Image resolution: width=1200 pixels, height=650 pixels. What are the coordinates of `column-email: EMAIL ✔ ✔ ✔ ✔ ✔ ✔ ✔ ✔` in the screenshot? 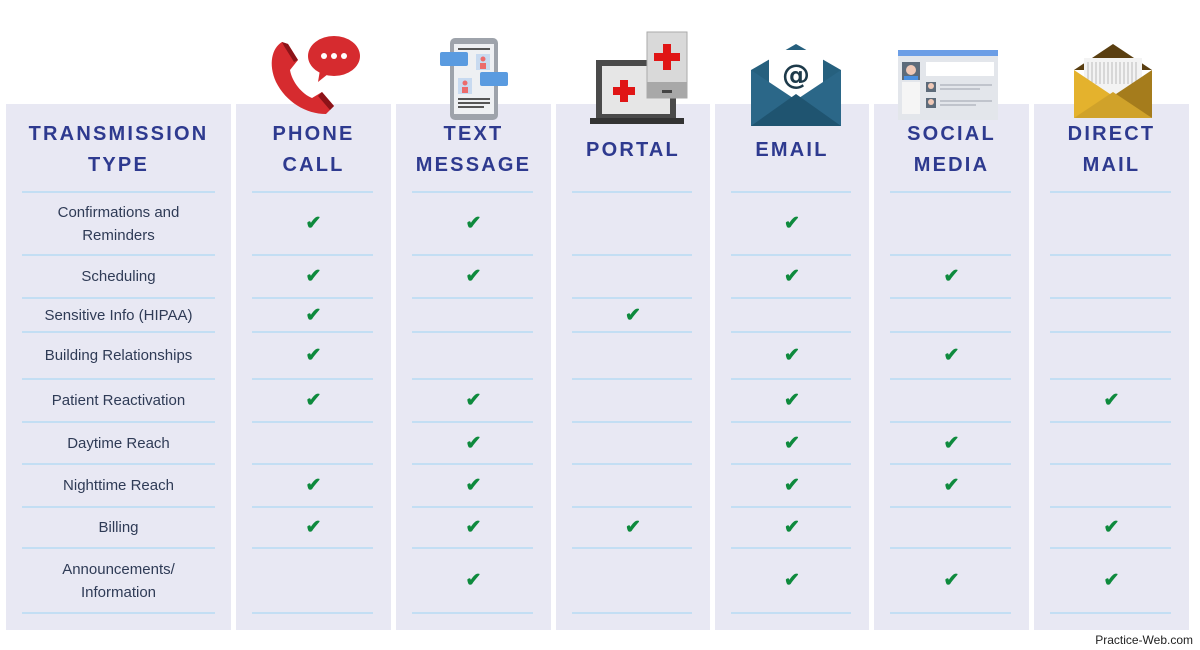 It's located at (792, 367).